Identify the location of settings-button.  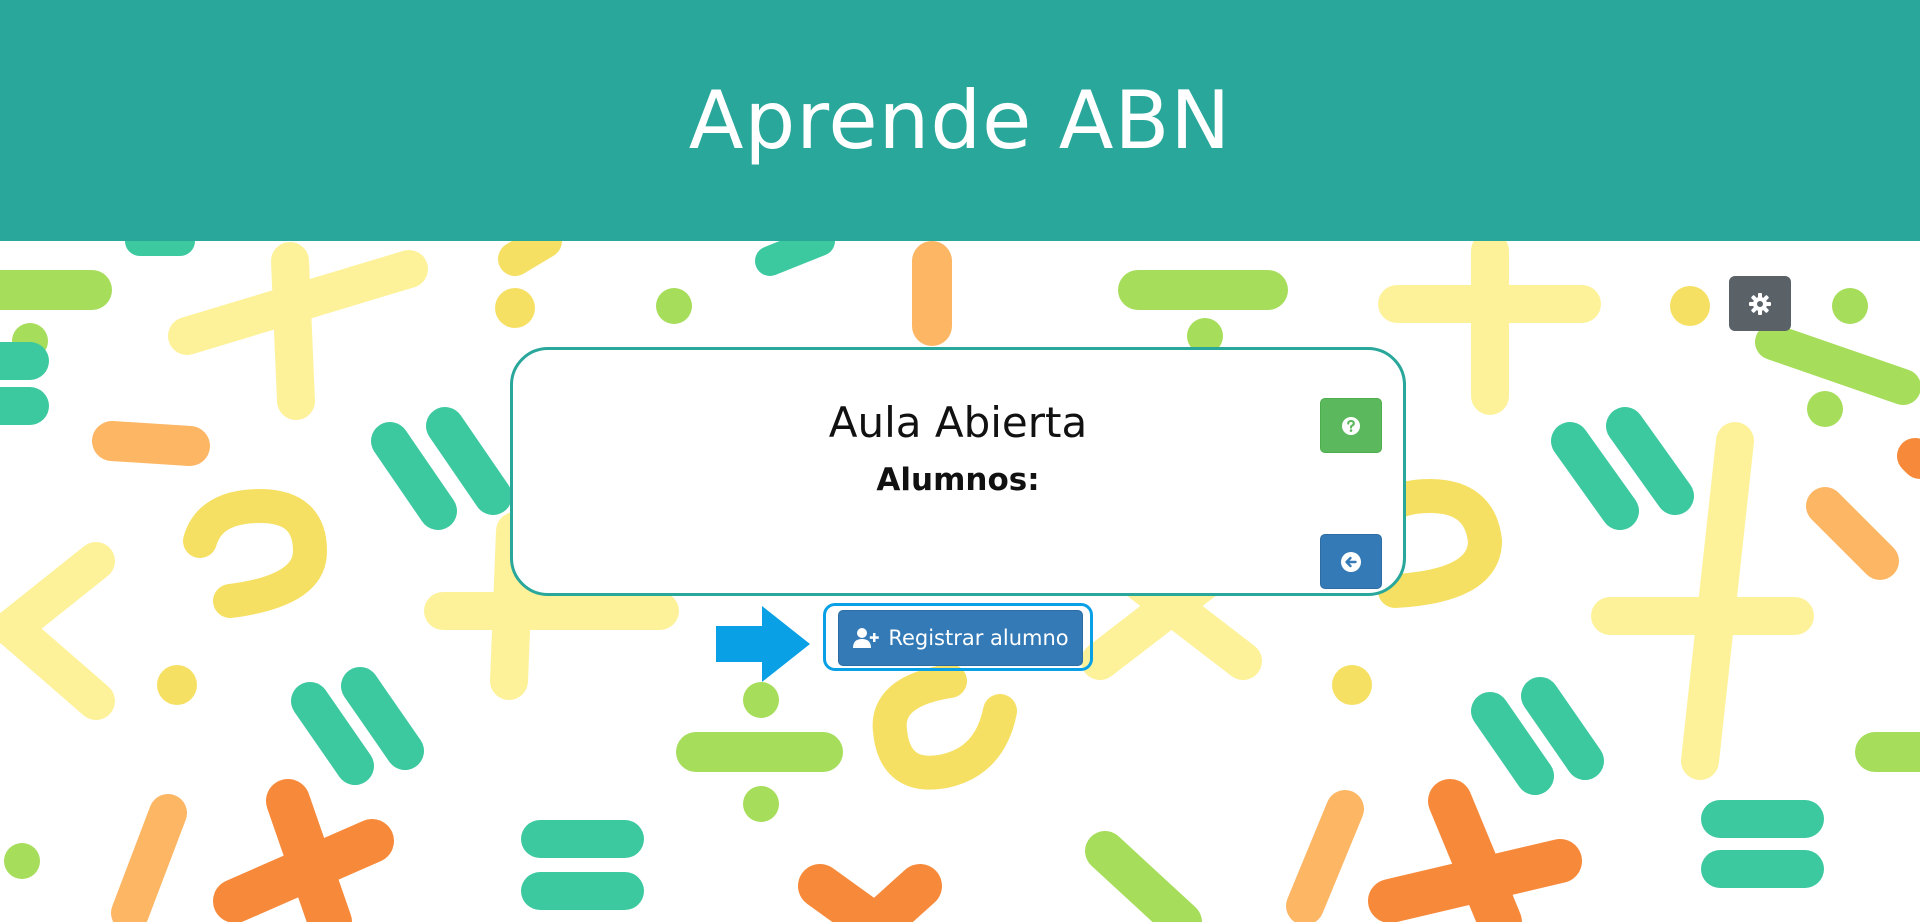
(1760, 303).